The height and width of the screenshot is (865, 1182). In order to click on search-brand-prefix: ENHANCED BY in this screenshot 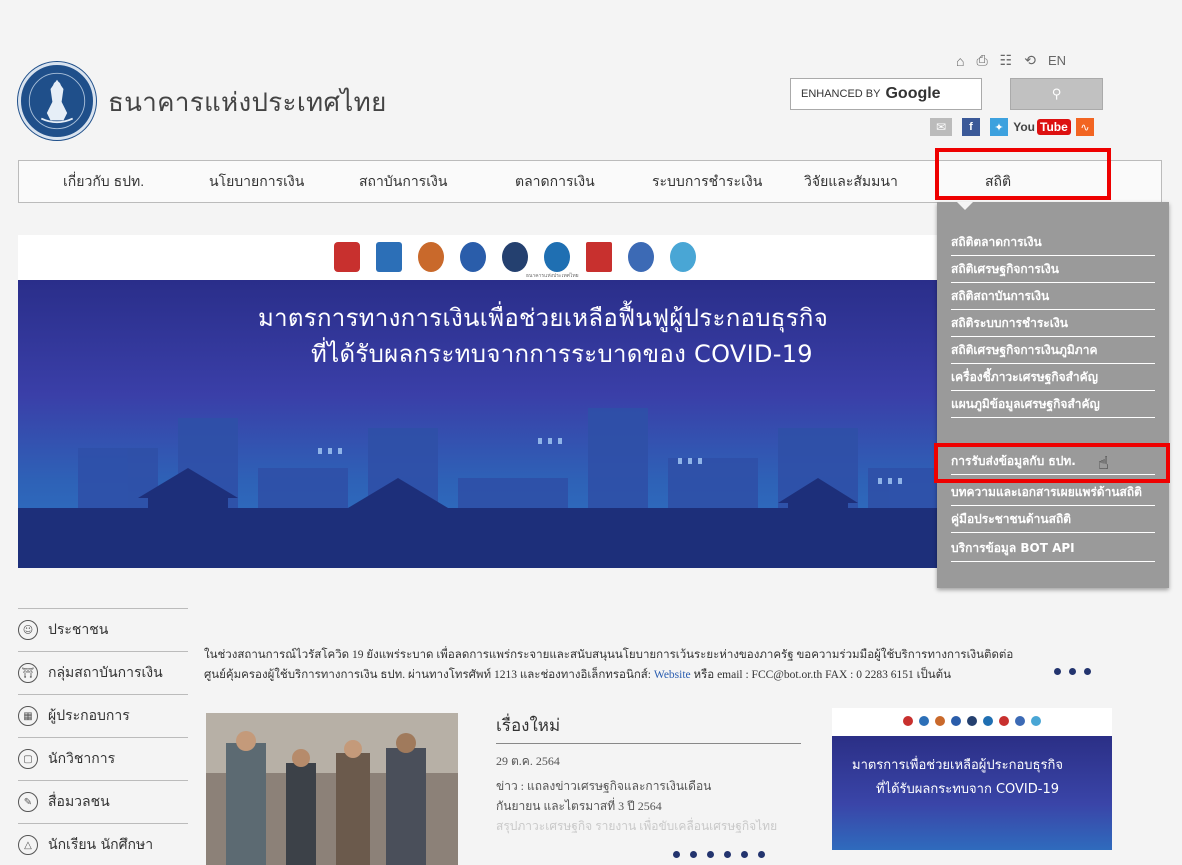, I will do `click(841, 94)`.